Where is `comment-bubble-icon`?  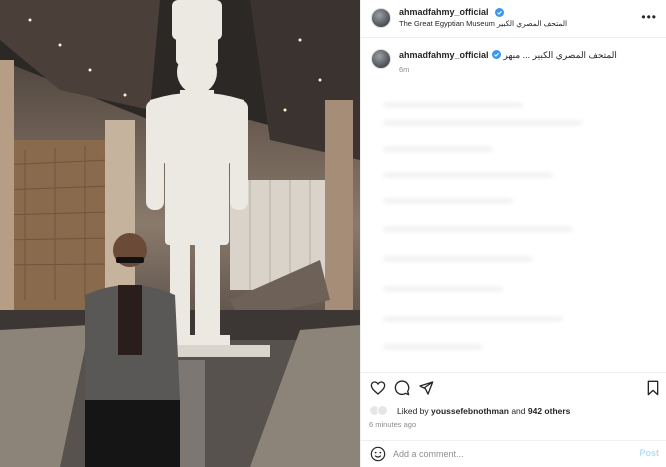 comment-bubble-icon is located at coordinates (402, 388).